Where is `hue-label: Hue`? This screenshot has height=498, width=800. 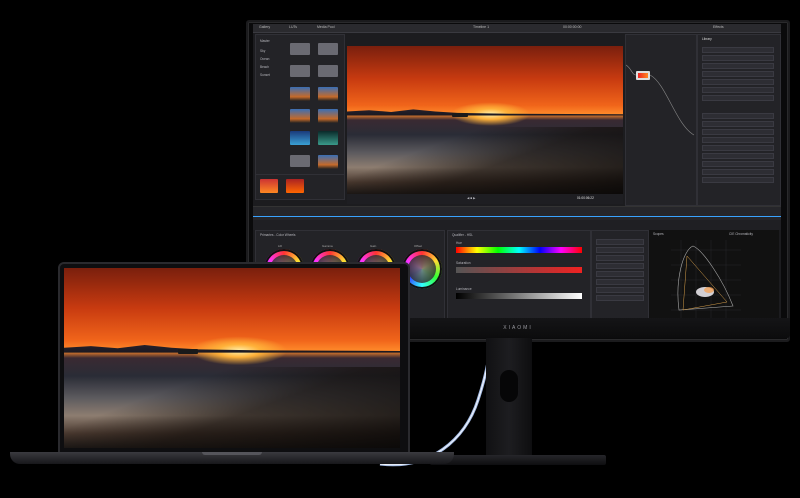 hue-label: Hue is located at coordinates (459, 243).